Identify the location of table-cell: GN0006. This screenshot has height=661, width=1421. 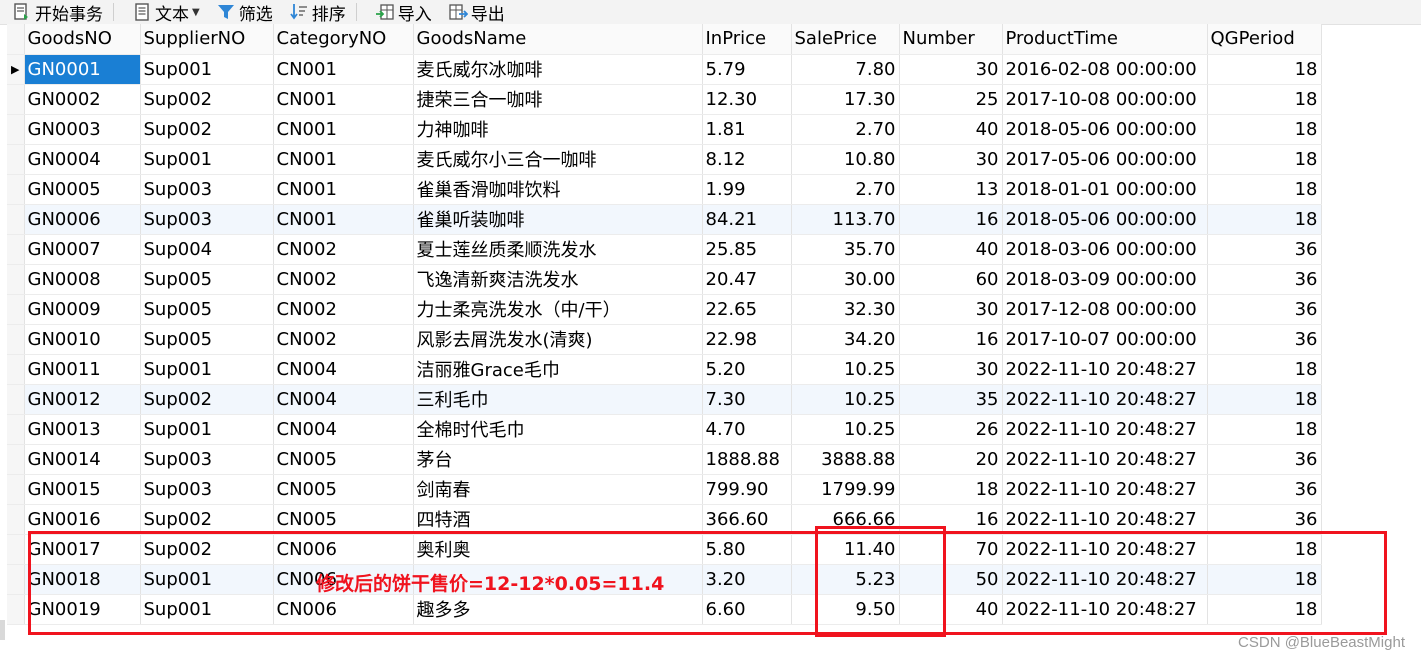
(82, 219).